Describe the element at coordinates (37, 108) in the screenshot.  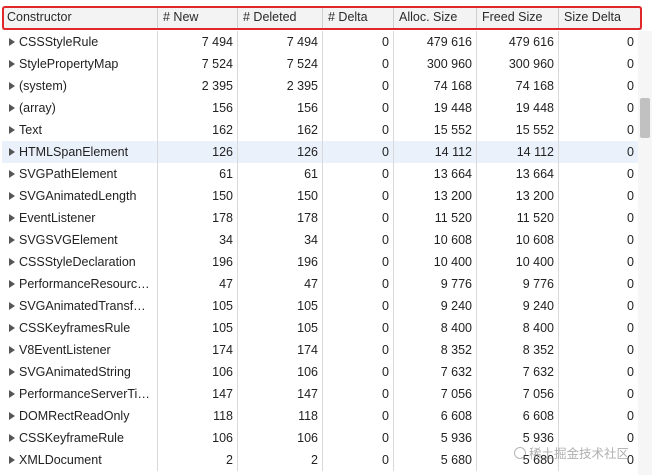
I see `constructor-name: (array)` at that location.